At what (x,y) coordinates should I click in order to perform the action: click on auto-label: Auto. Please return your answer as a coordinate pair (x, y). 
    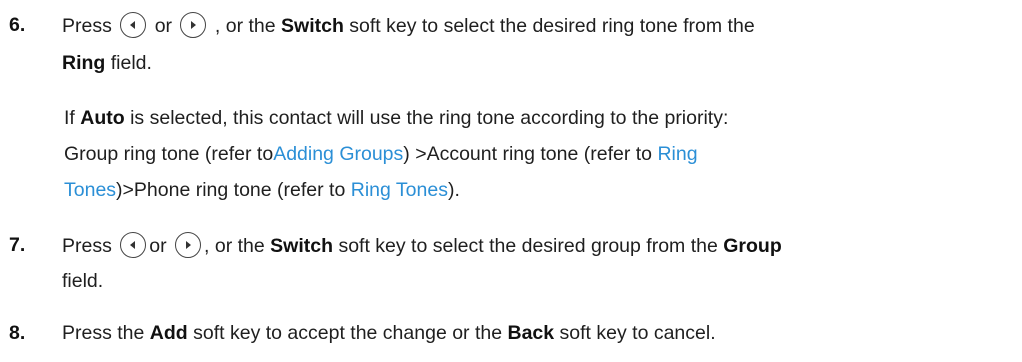
    Looking at the image, I should click on (102, 118).